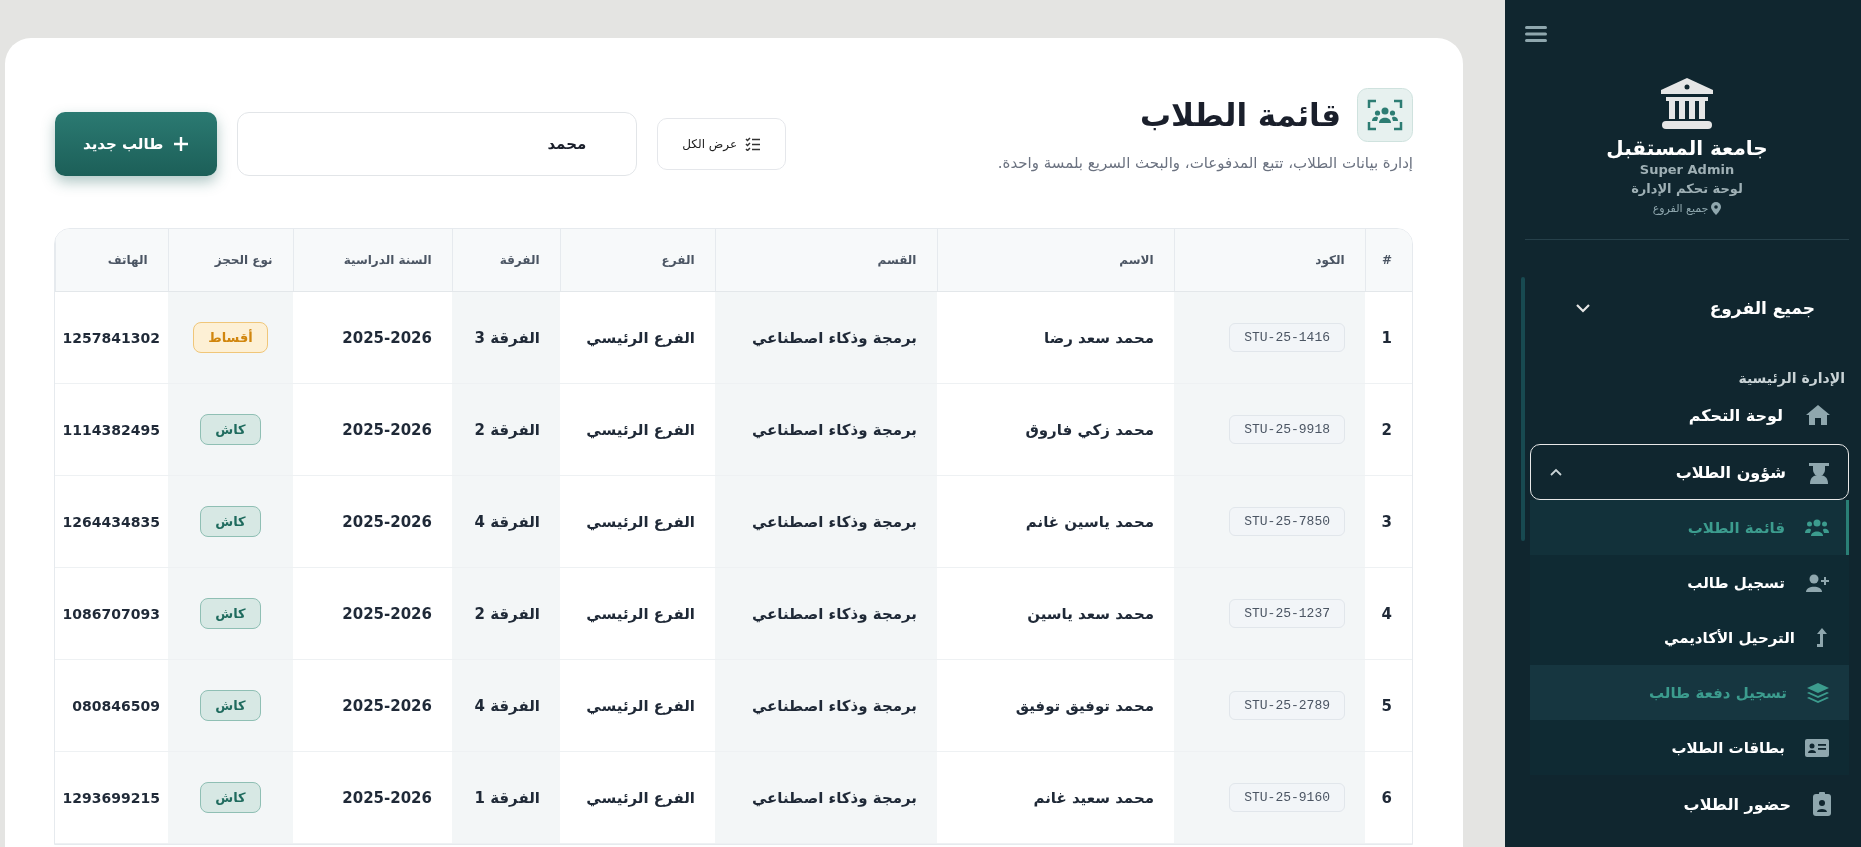 The width and height of the screenshot is (1861, 847). I want to click on table-cell: 1114382495, so click(111, 429).